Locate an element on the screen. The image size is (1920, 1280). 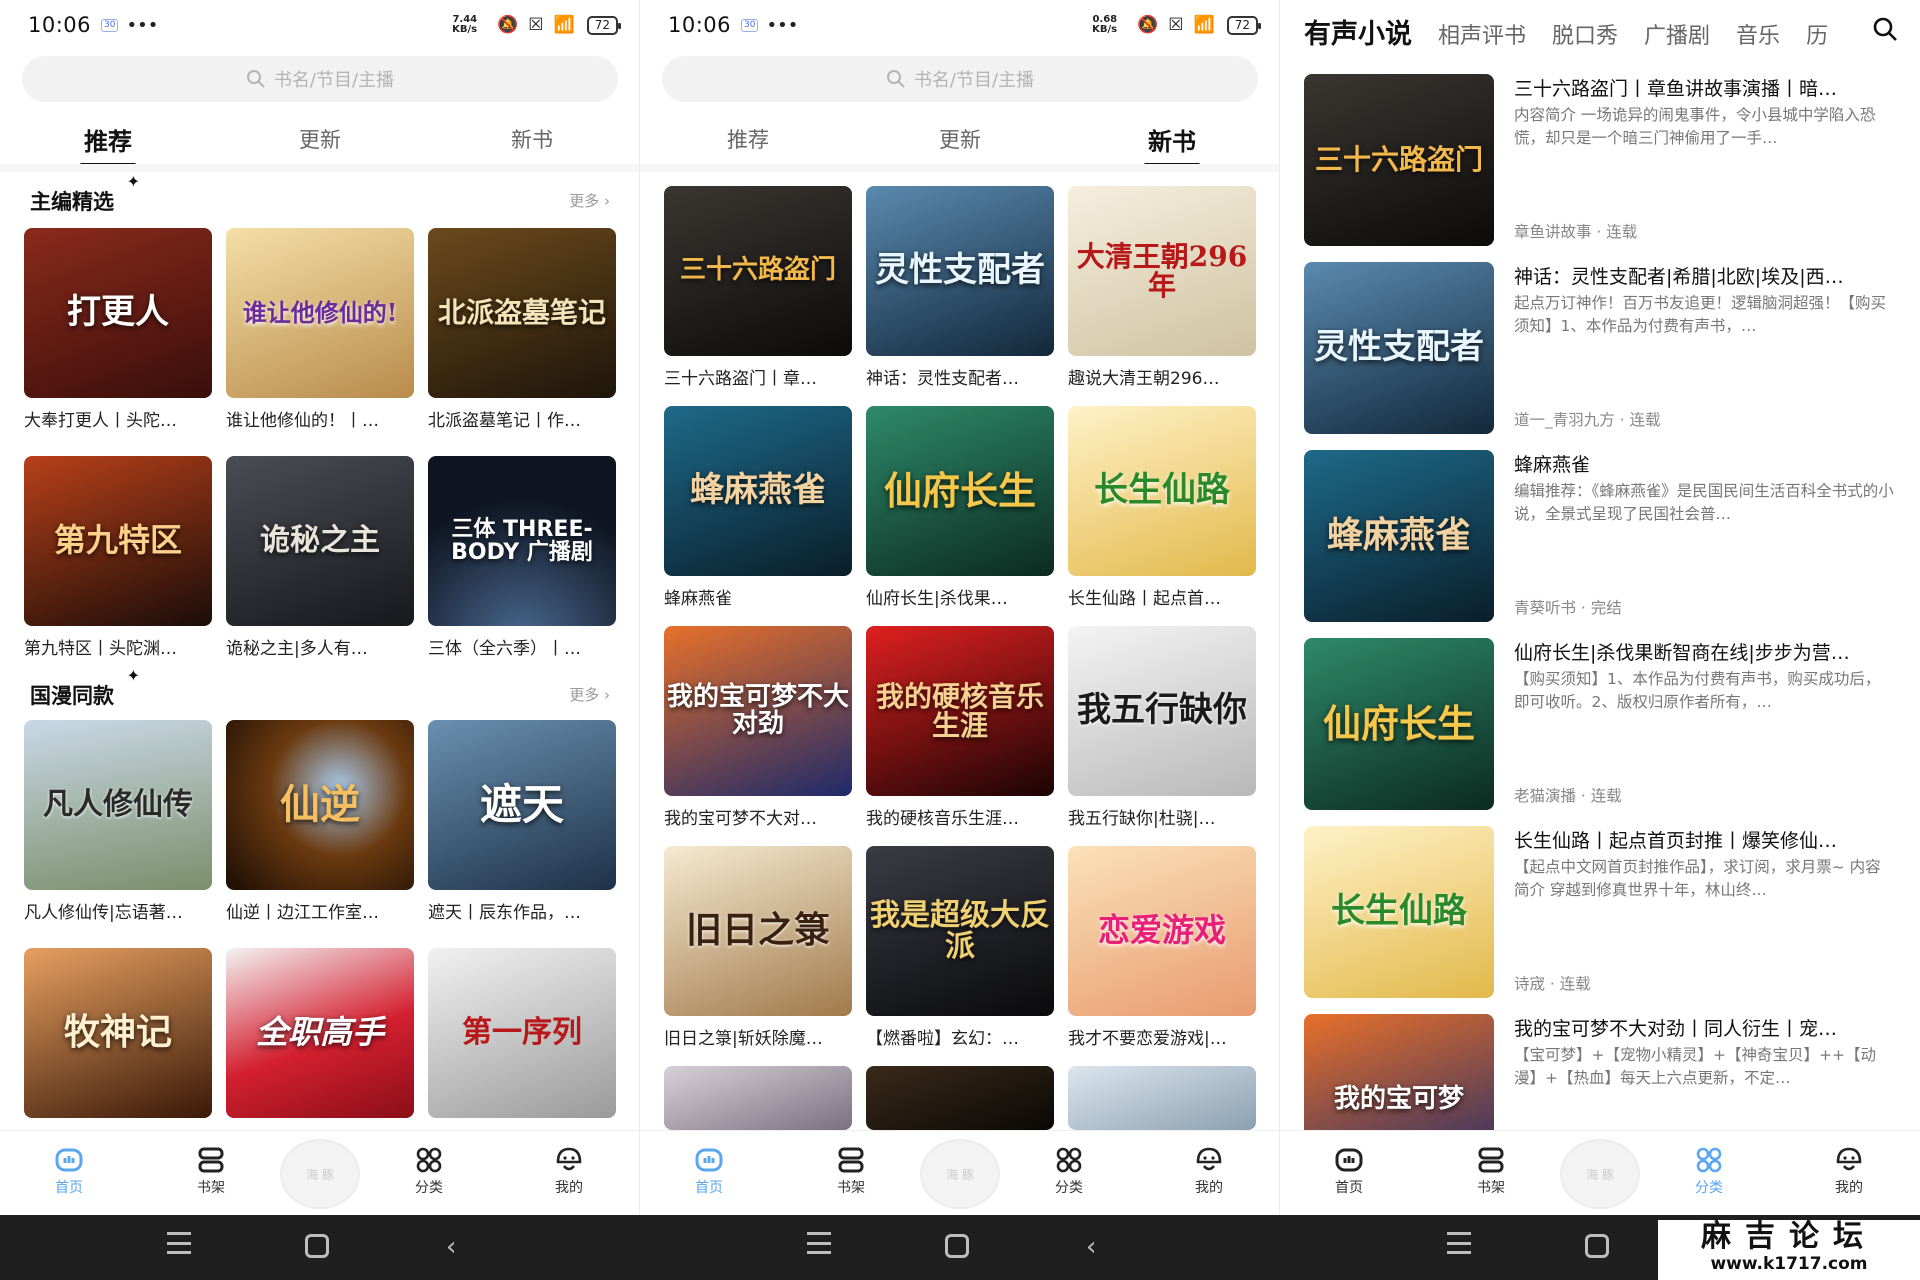
item-meta: 老猫演播 · 连载 is located at coordinates (1568, 796).